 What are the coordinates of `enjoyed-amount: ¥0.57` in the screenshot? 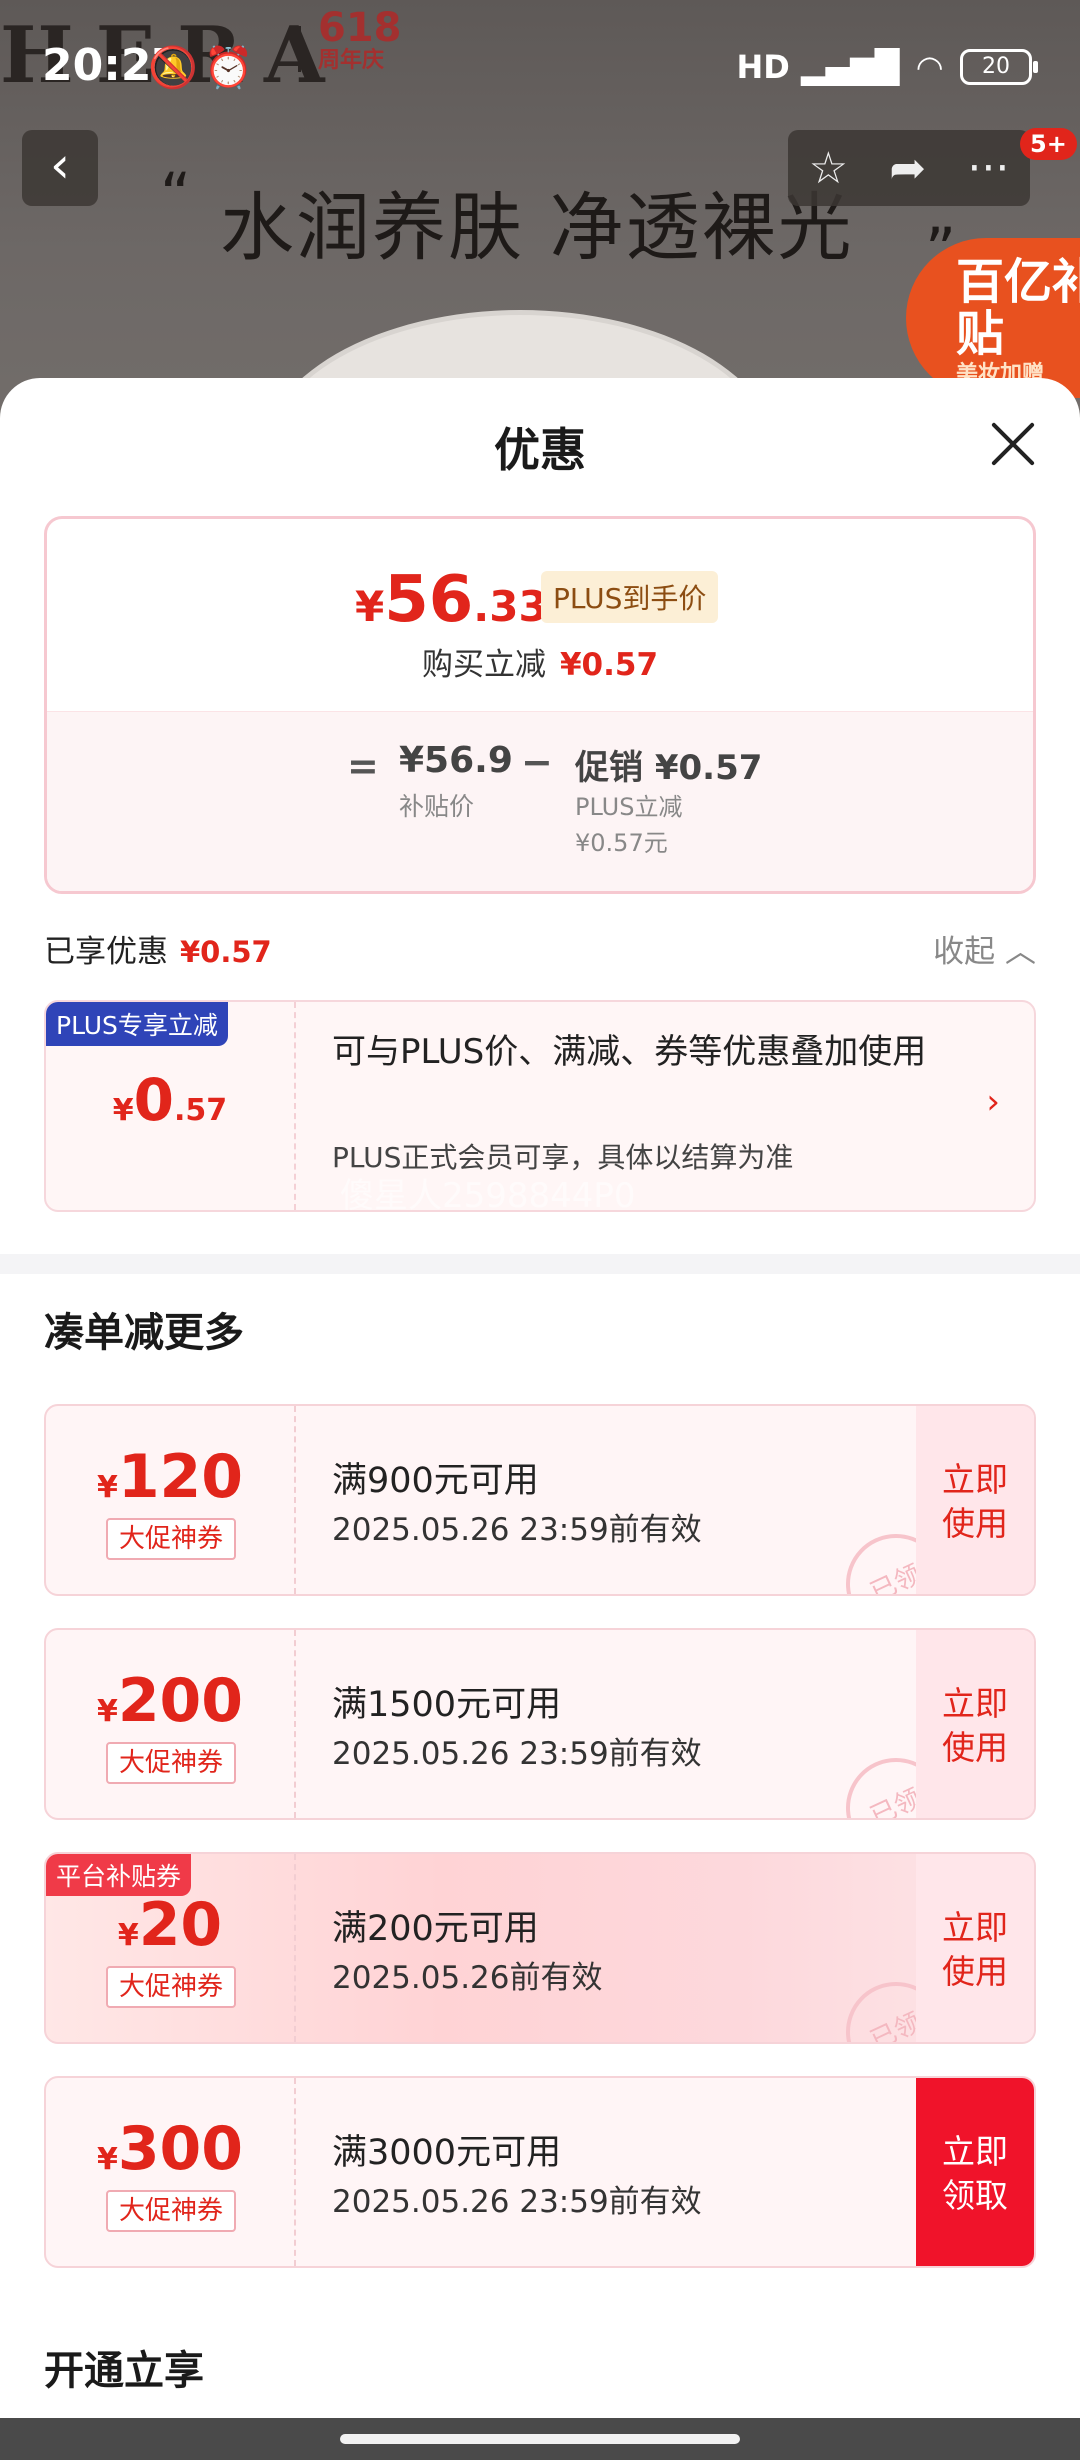 It's located at (226, 952).